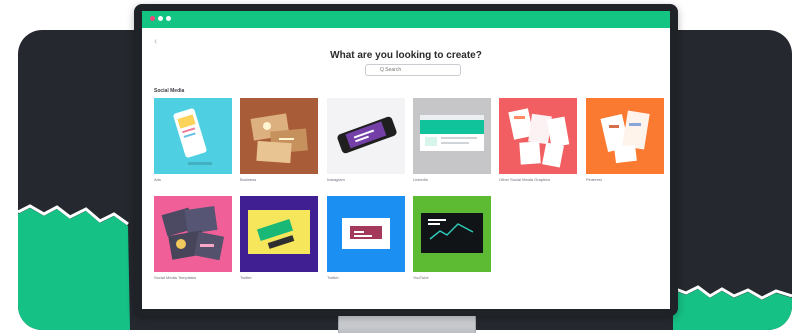 Image resolution: width=800 pixels, height=333 pixels. I want to click on monitor-stand, so click(407, 323).